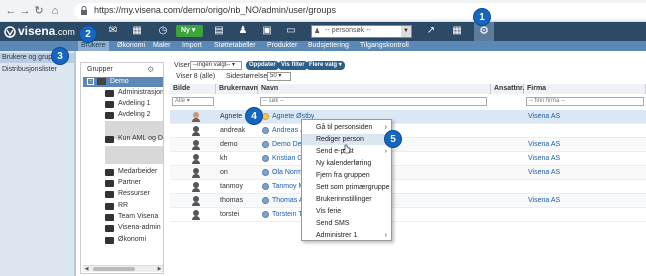  Describe the element at coordinates (134, 217) in the screenshot. I see `tree-item-team-visena: Team Visena` at that location.